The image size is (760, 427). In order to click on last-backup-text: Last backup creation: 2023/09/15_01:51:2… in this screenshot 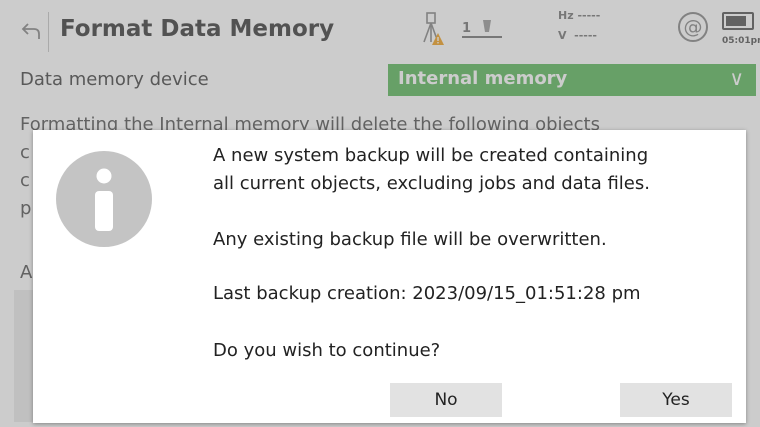, I will do `click(427, 293)`.